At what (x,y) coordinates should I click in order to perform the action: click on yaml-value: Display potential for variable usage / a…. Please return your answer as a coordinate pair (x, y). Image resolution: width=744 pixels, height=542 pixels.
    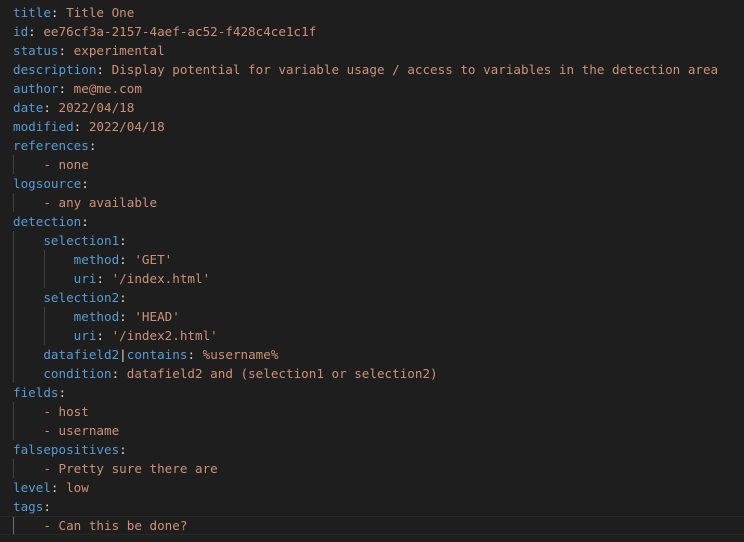
    Looking at the image, I should click on (415, 69).